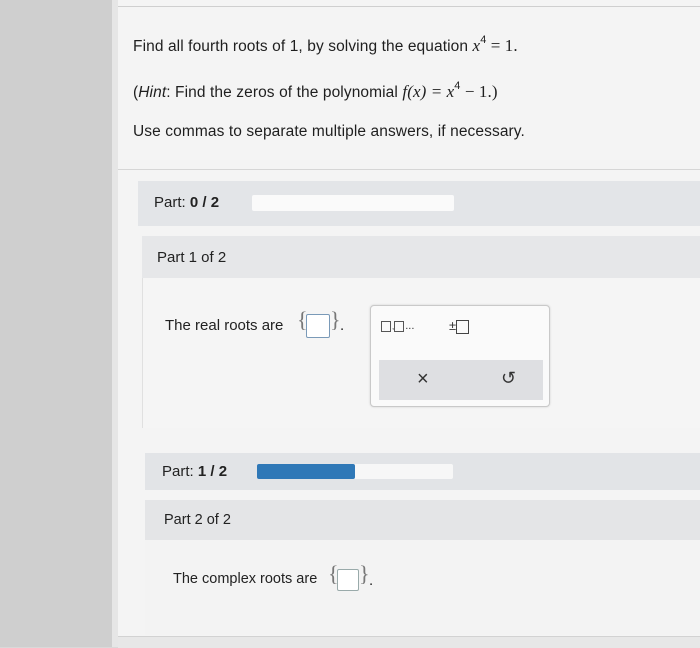 The image size is (700, 648). I want to click on part-progress-bar-2: Part: 1 / 2, so click(422, 471).